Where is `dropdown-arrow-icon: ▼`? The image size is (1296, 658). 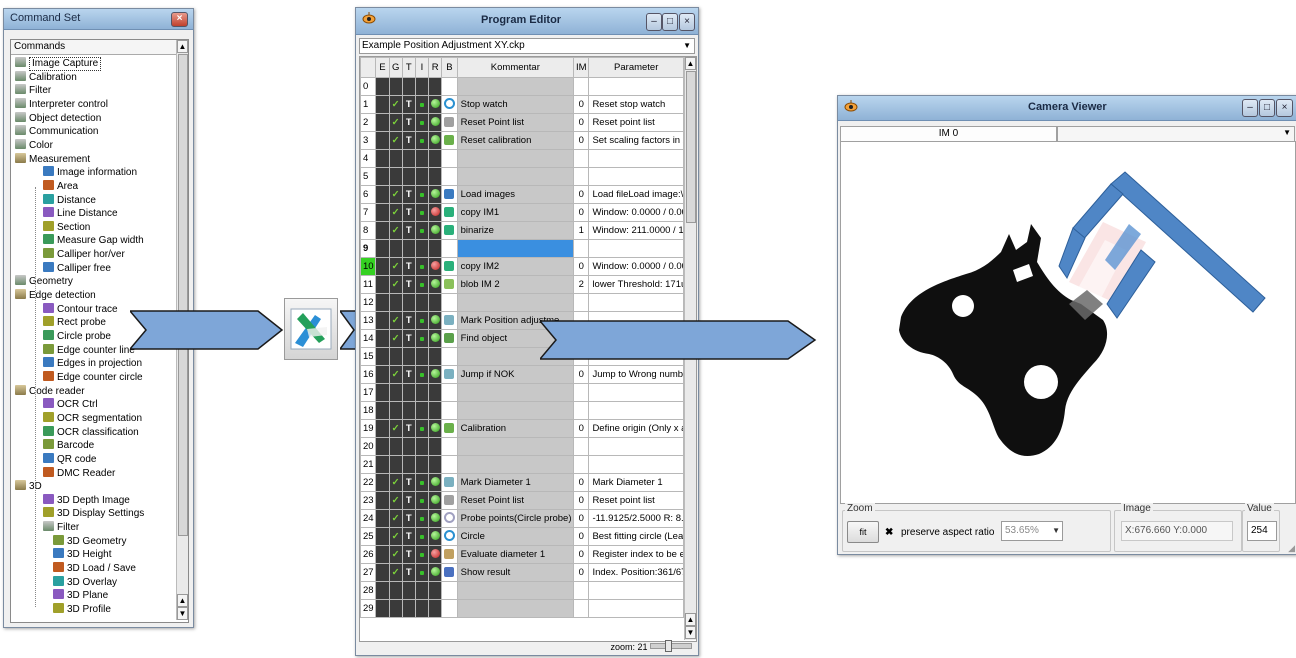
dropdown-arrow-icon: ▼ is located at coordinates (1056, 531).